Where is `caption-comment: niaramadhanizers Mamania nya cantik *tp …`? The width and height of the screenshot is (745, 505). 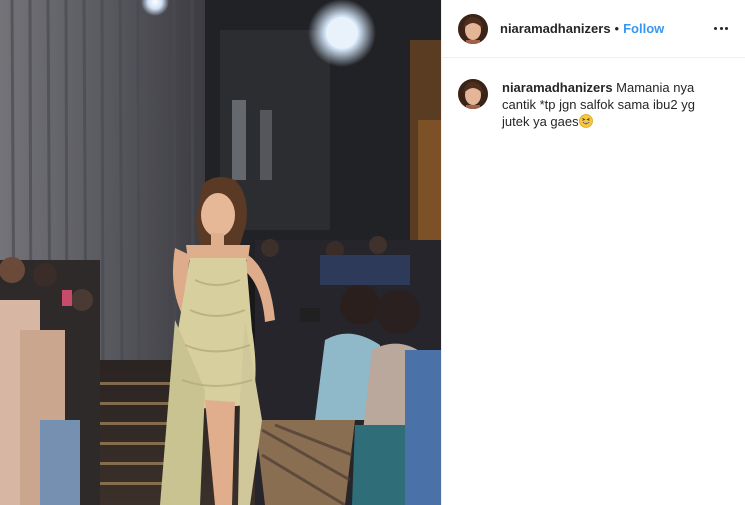
caption-comment: niaramadhanizers Mamania nya cantik *tp … is located at coordinates (593, 94).